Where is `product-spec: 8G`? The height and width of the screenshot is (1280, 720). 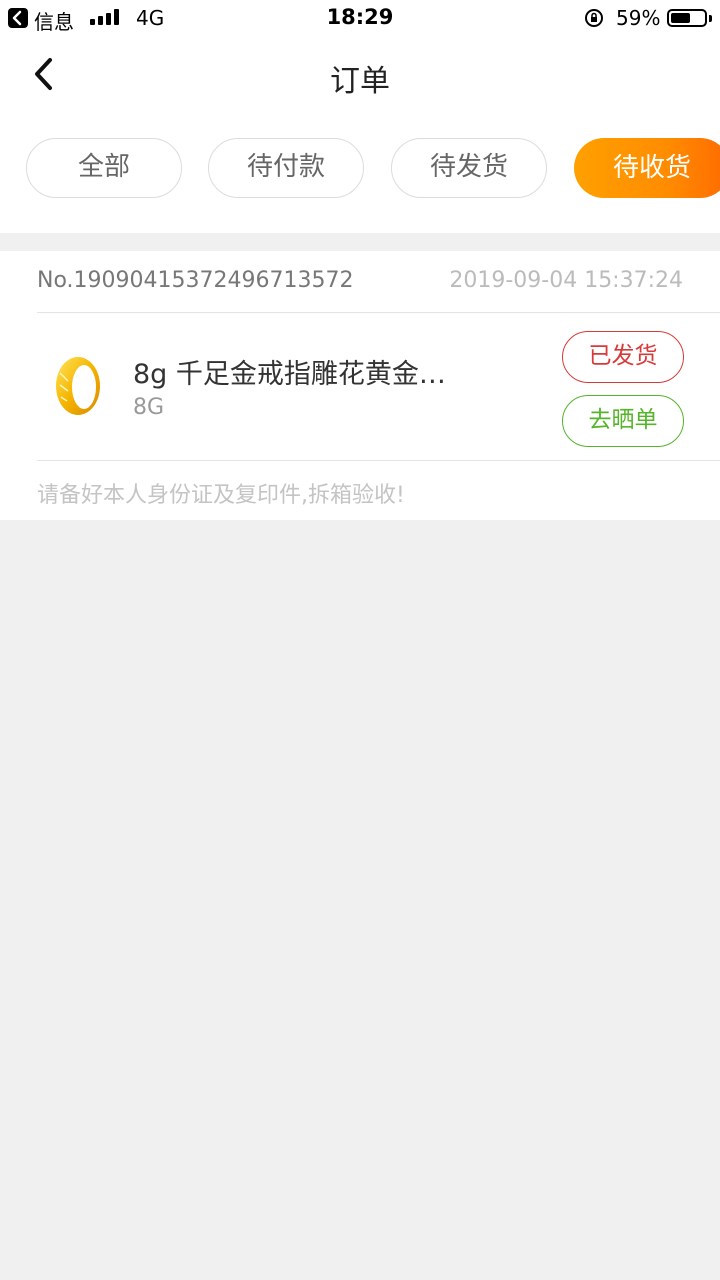 product-spec: 8G is located at coordinates (149, 407).